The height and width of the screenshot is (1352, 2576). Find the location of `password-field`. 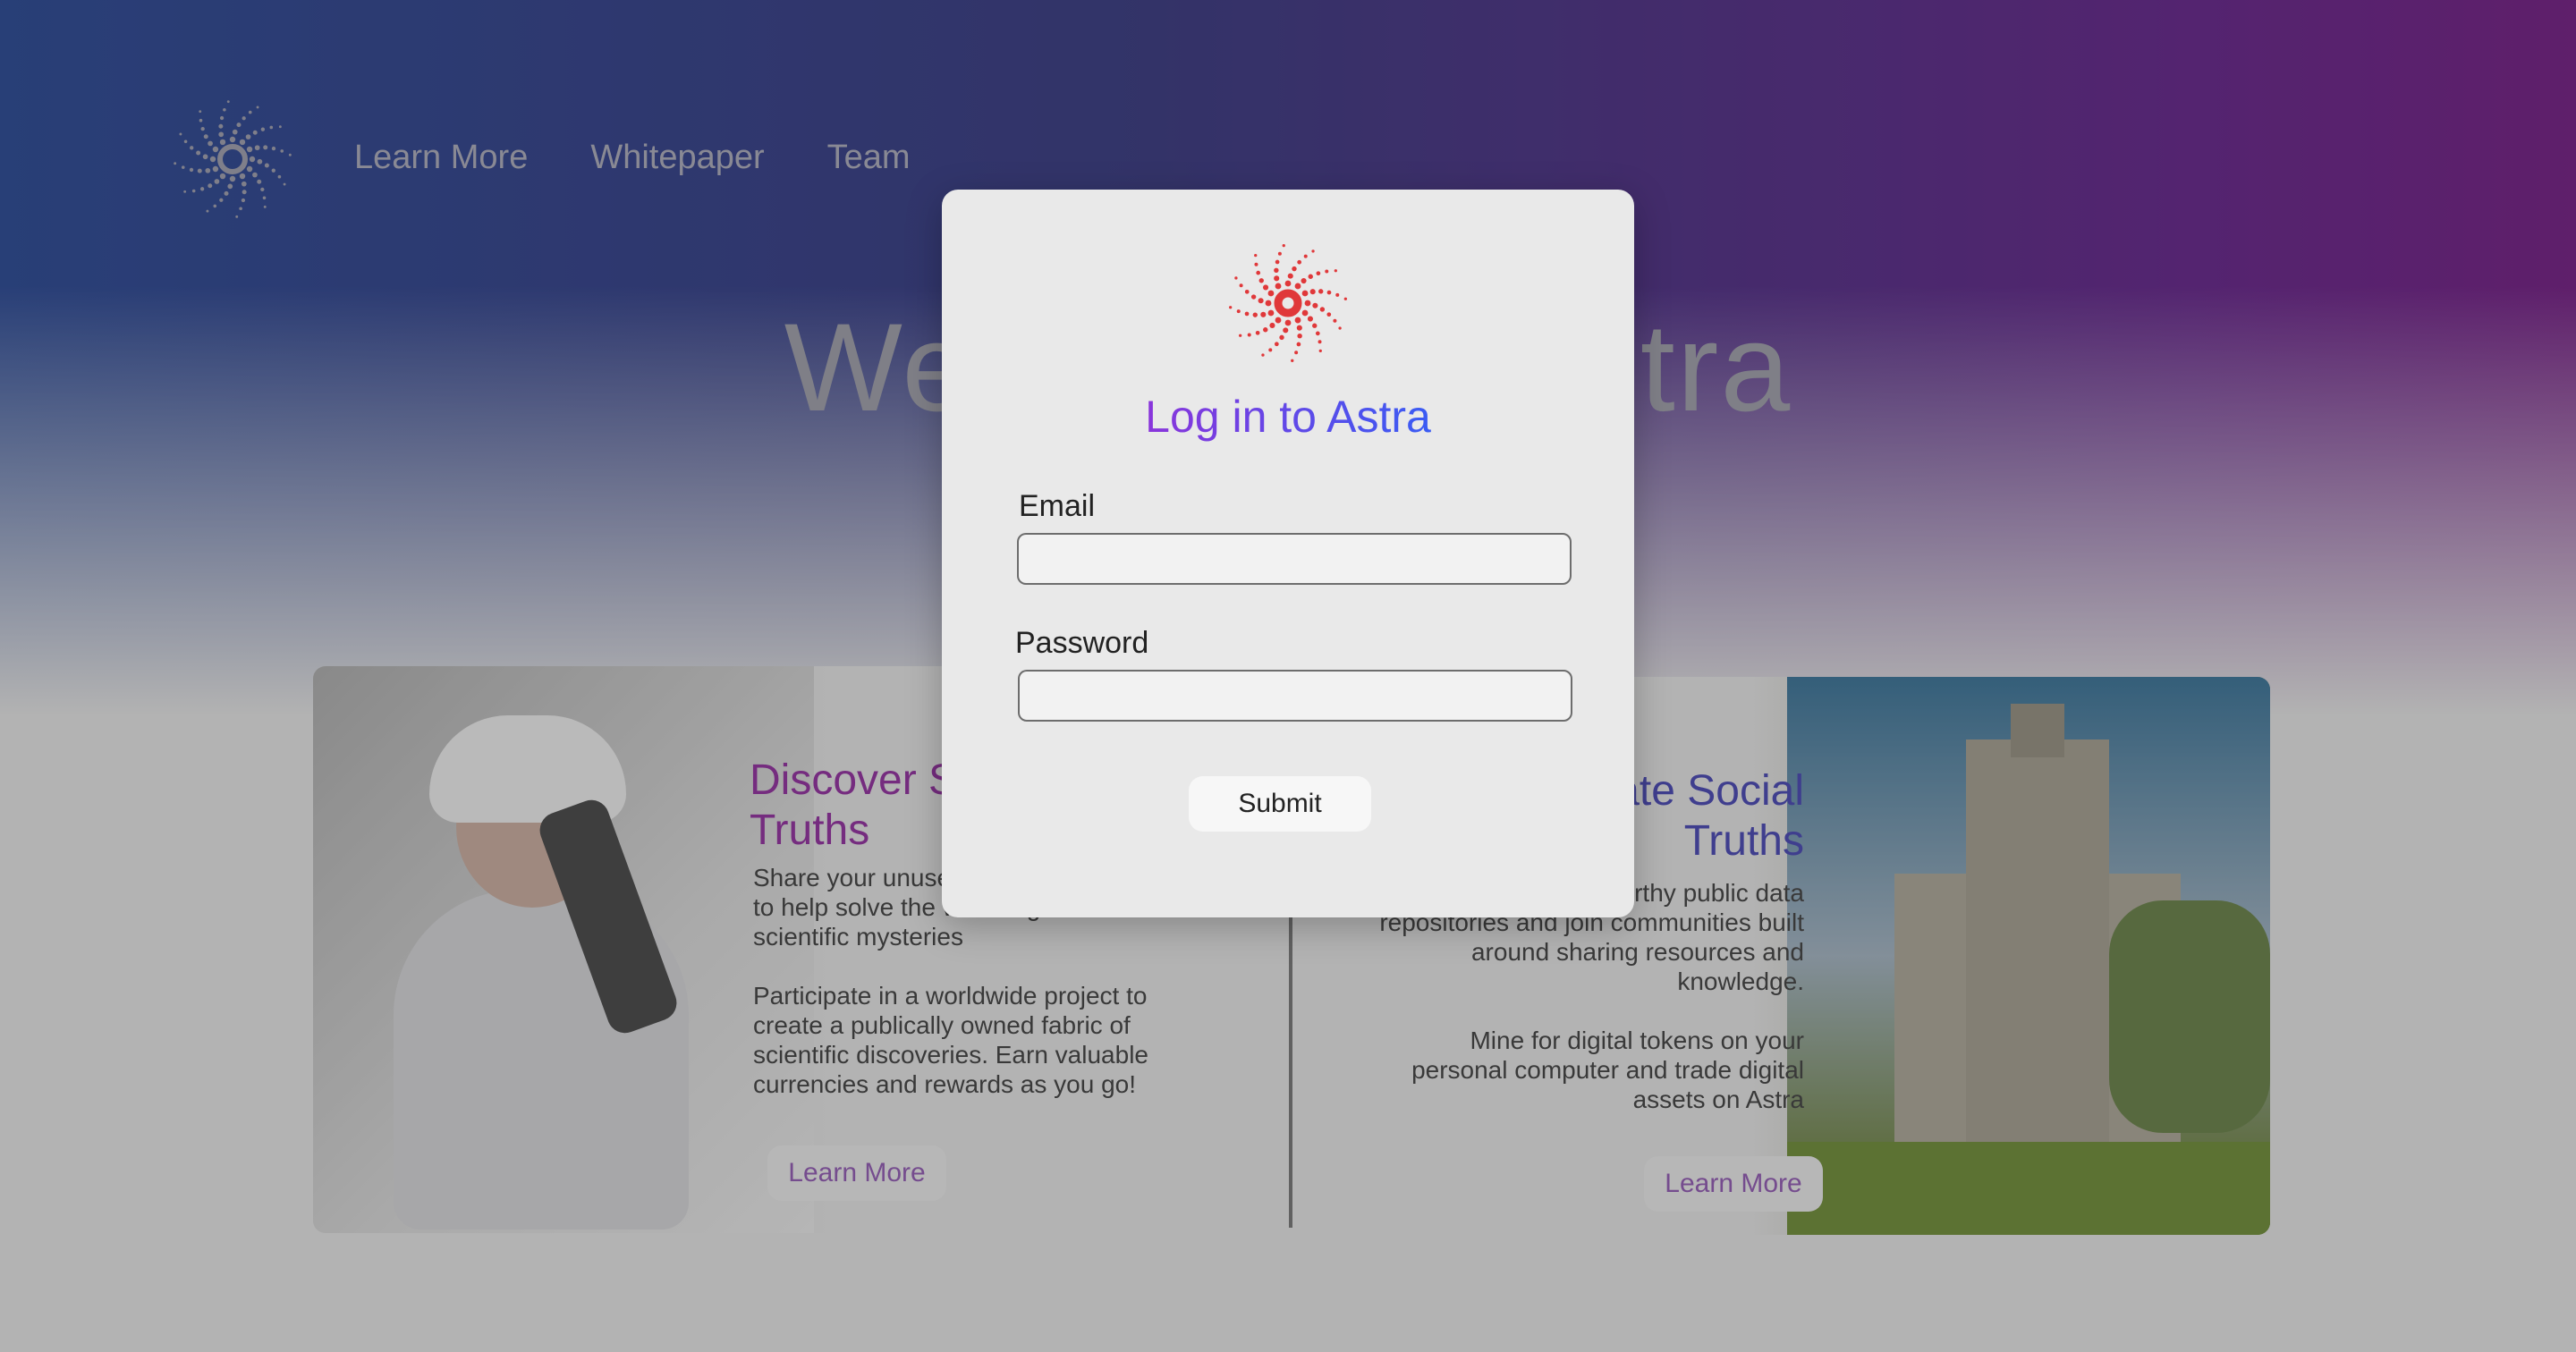

password-field is located at coordinates (1295, 696).